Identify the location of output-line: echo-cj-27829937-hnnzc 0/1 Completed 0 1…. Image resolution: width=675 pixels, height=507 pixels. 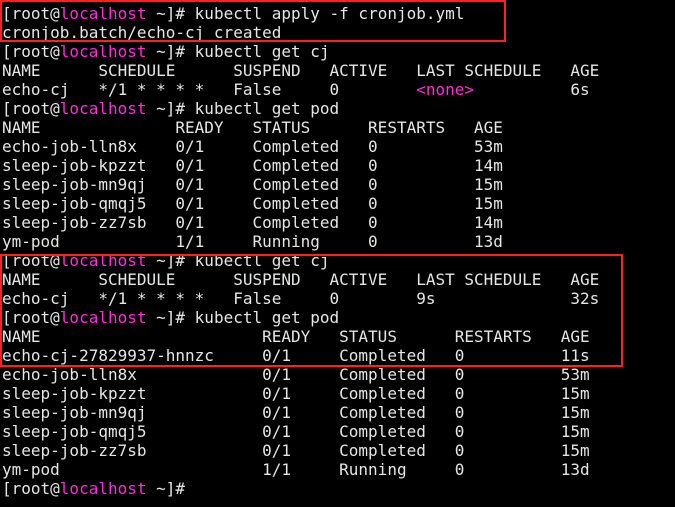
(337, 355).